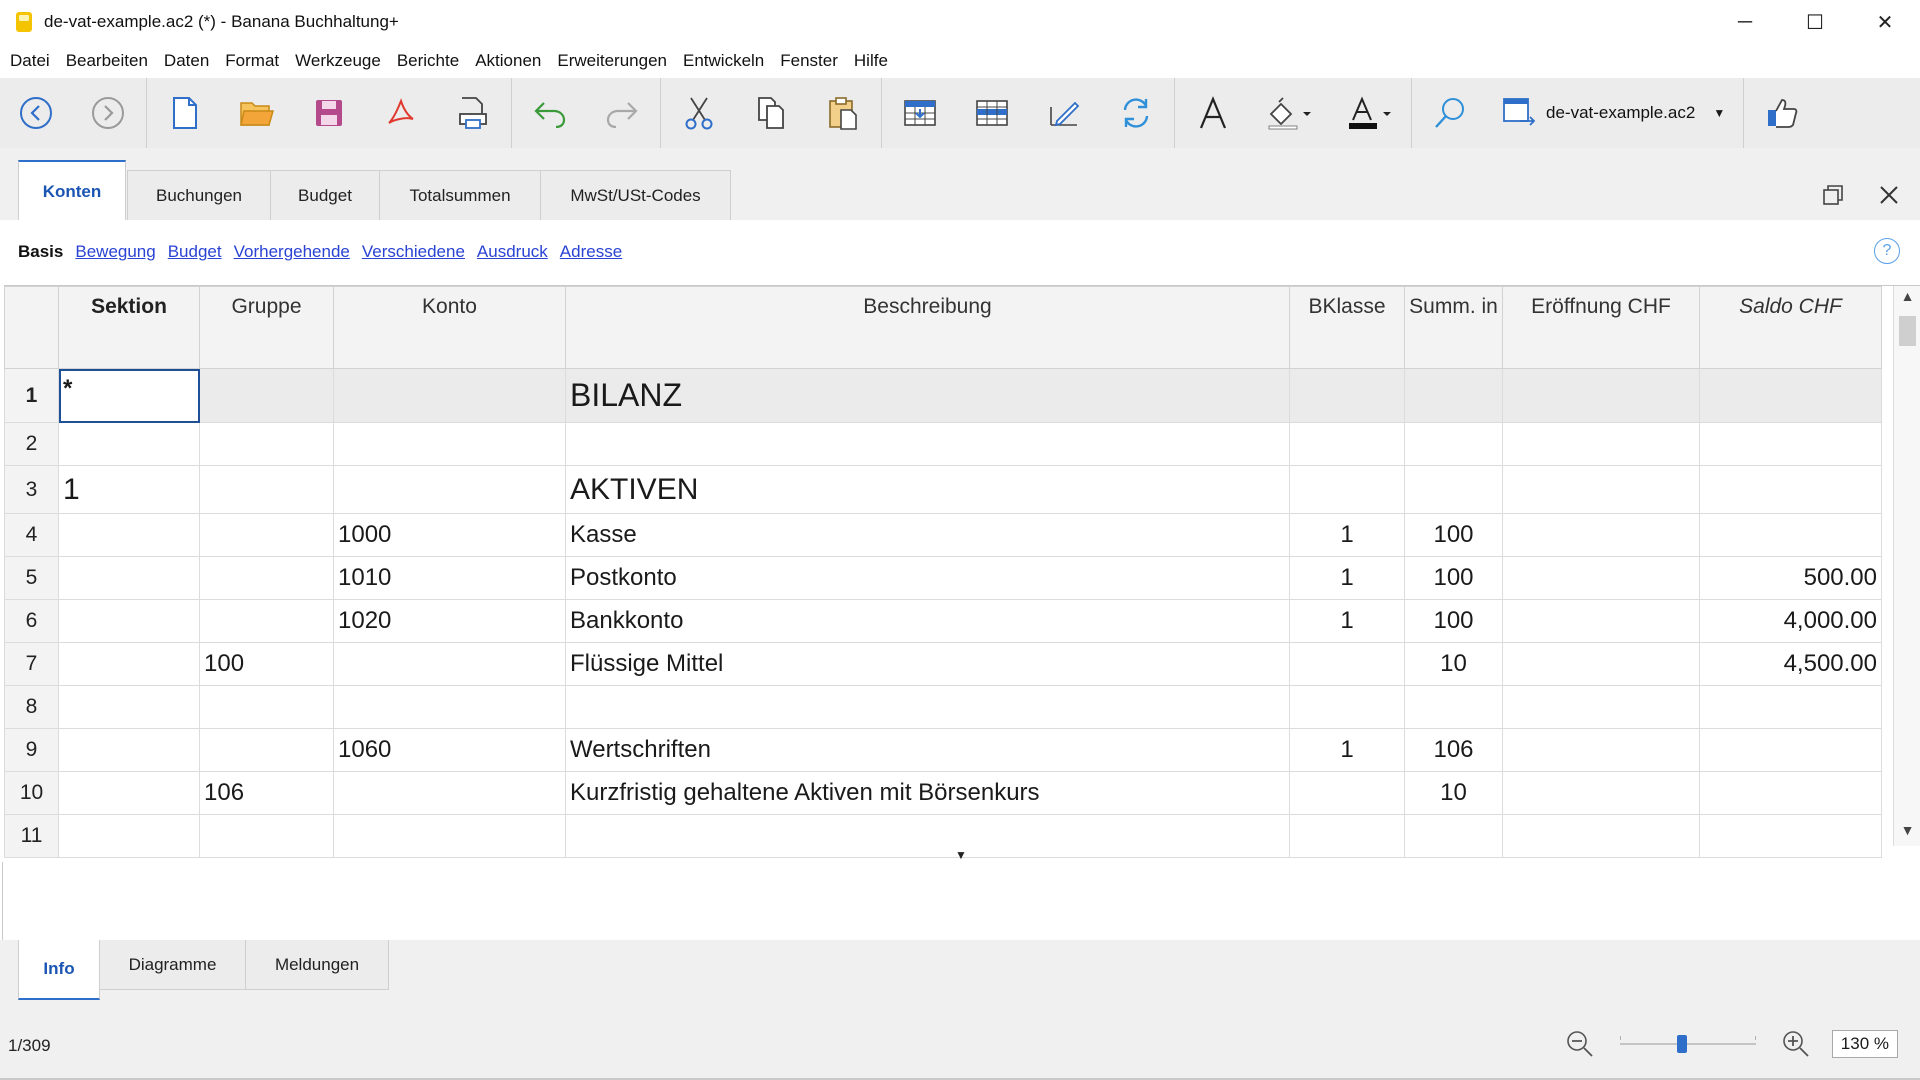  What do you see at coordinates (1885, 22) in the screenshot?
I see `close-button: ✕` at bounding box center [1885, 22].